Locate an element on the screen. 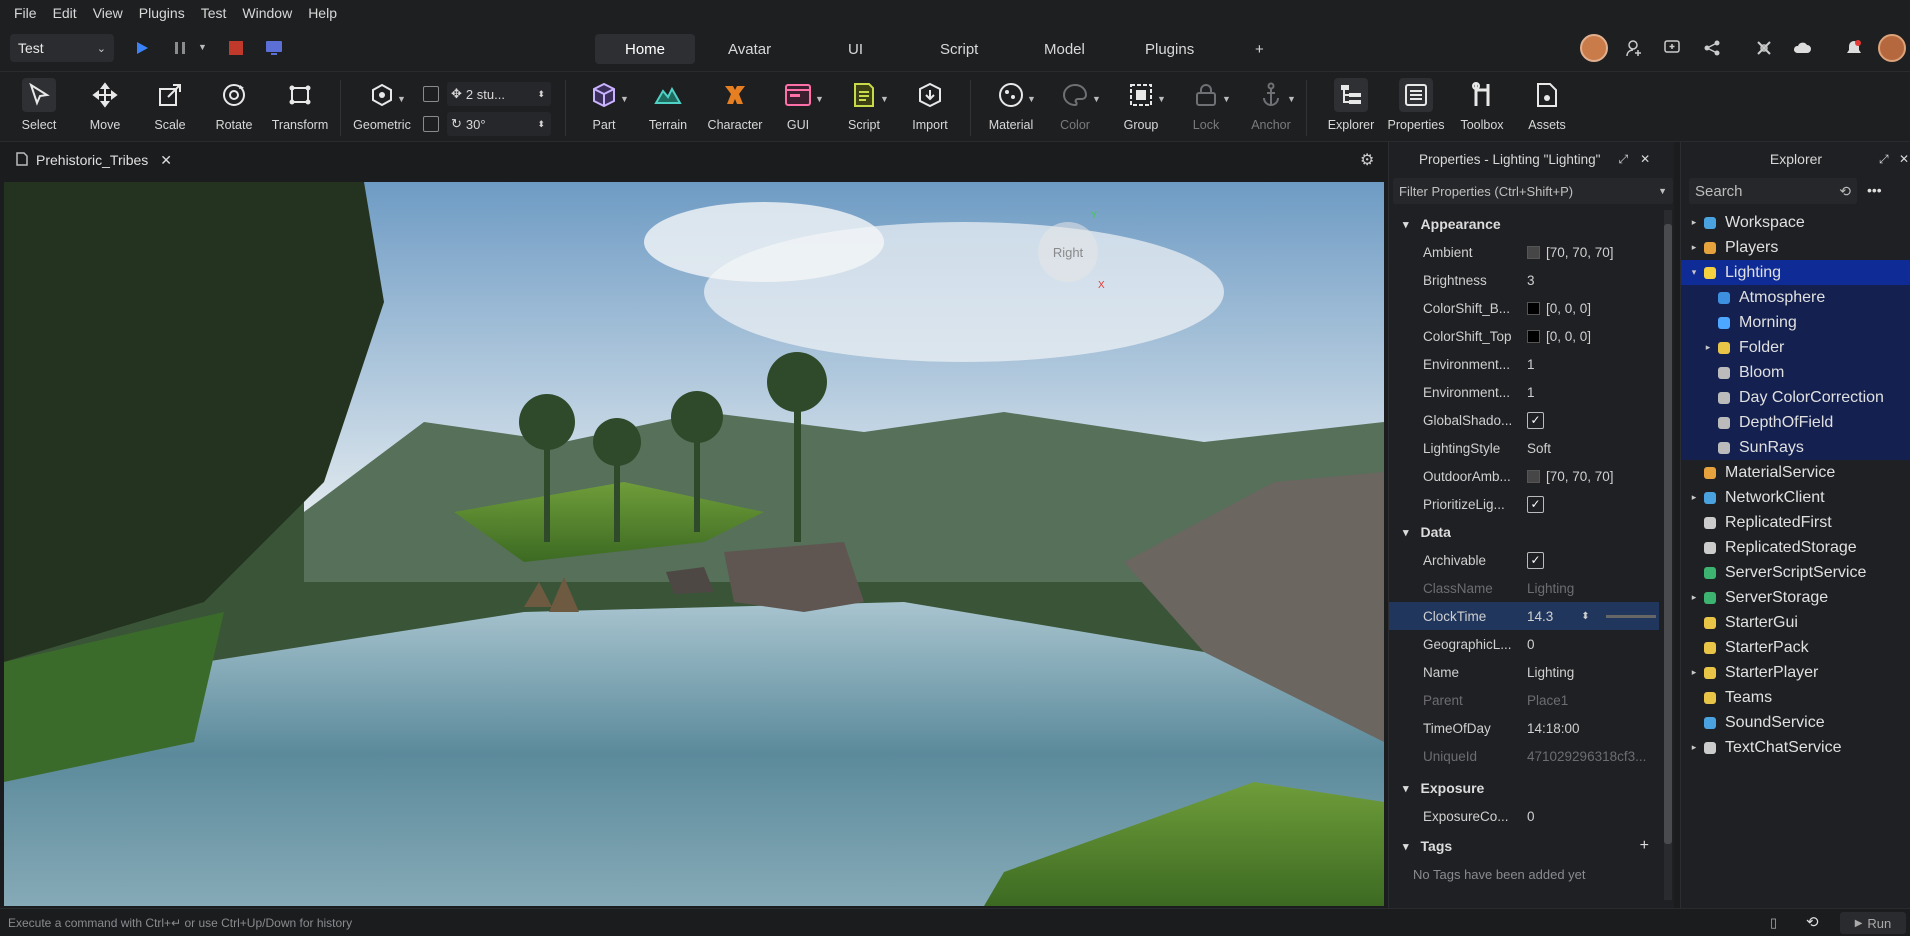 This screenshot has height=936, width=1910. share-icon is located at coordinates (1712, 48).